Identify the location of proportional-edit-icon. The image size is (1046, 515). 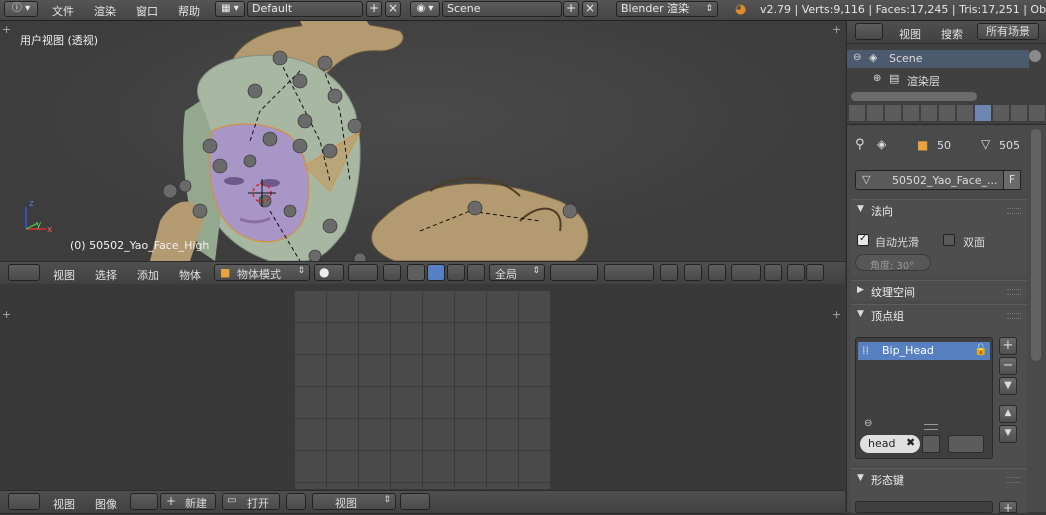
(693, 272).